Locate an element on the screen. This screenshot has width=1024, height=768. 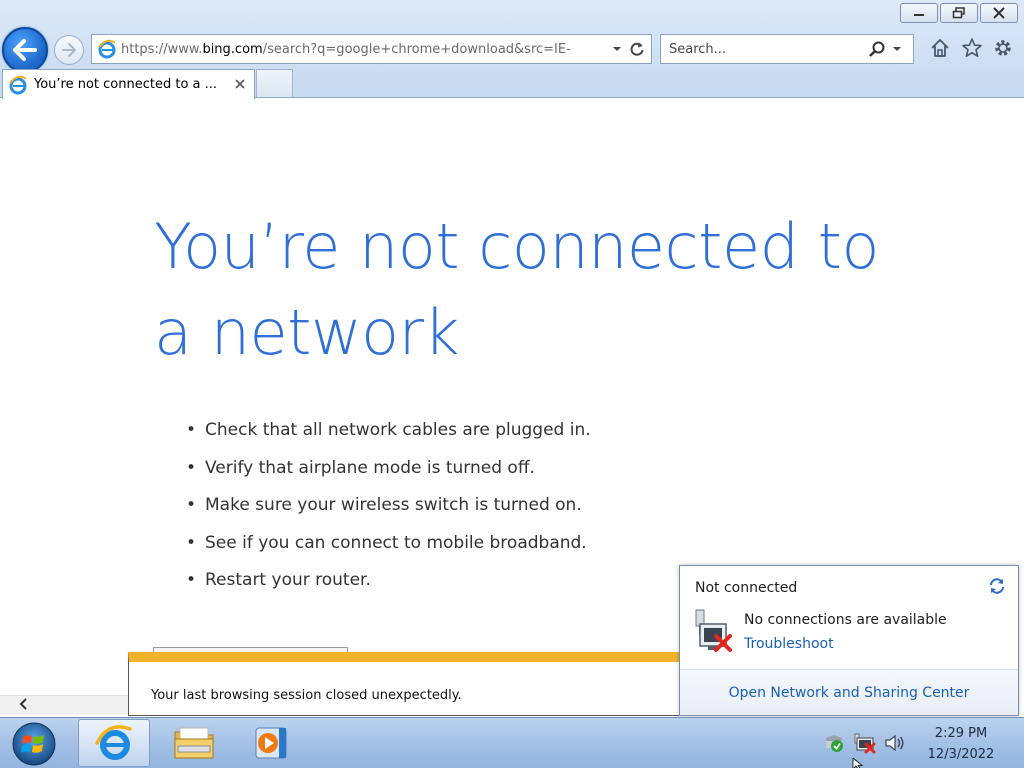
page-ie-icon is located at coordinates (107, 49).